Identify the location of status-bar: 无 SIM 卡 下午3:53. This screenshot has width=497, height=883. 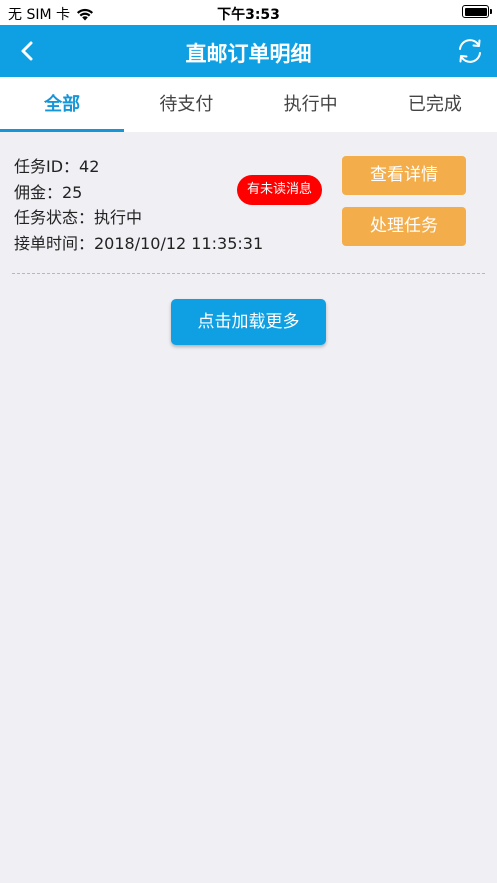
(248, 12).